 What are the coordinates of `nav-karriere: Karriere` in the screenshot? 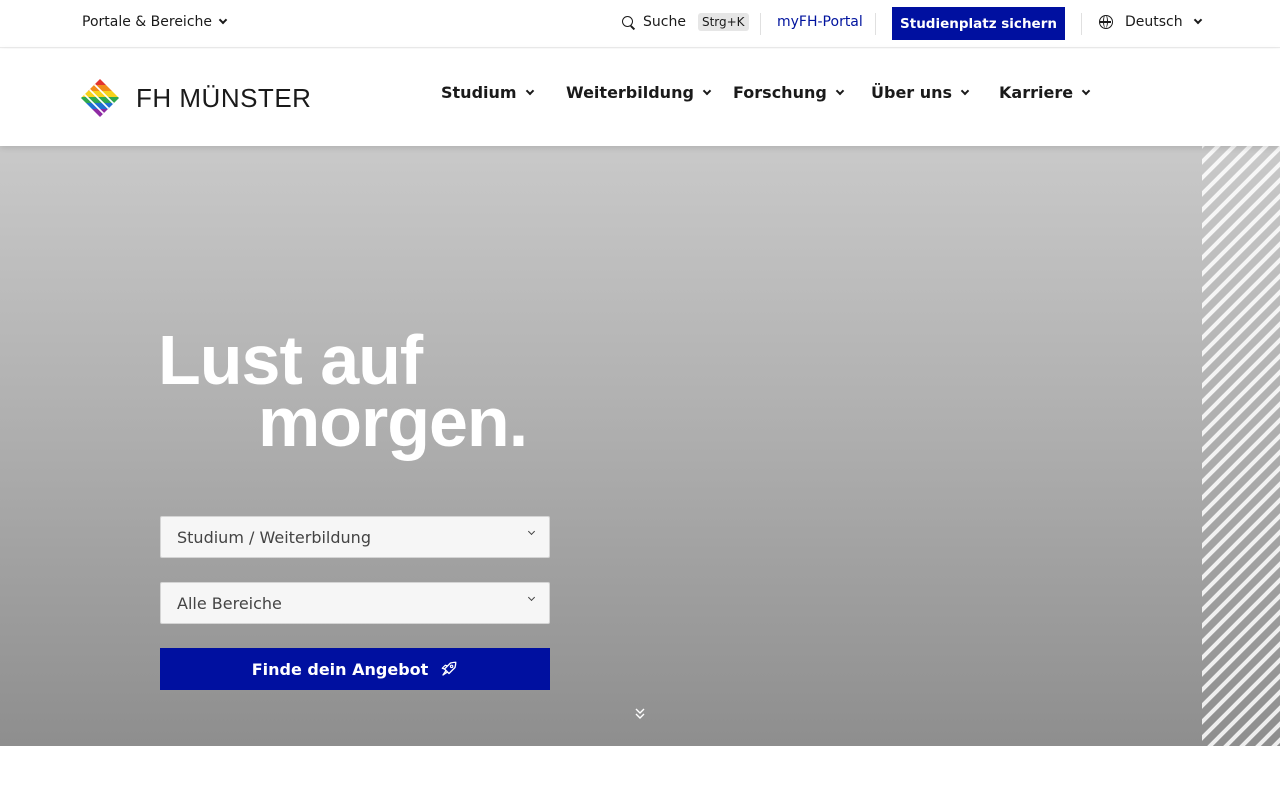 It's located at (1045, 92).